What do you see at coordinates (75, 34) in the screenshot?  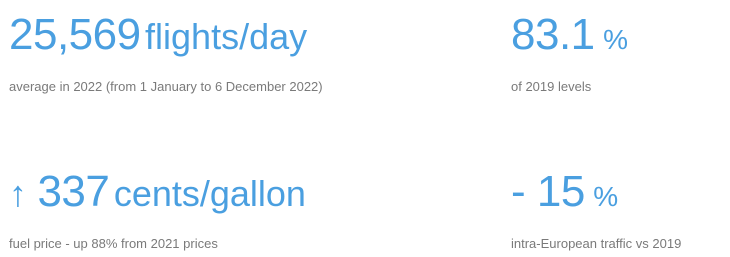 I see `stat-value: 25,569` at bounding box center [75, 34].